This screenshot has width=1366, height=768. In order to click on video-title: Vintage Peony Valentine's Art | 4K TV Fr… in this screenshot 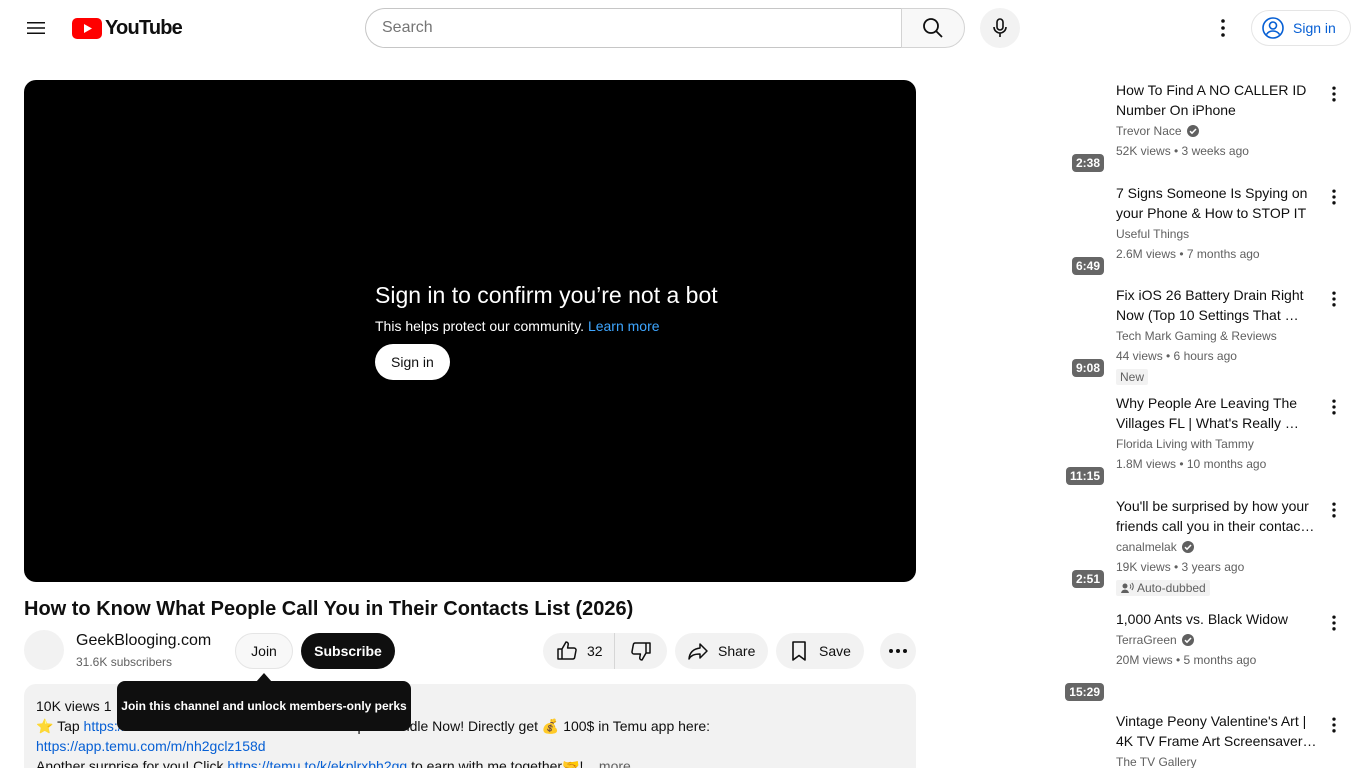, I will do `click(1218, 731)`.